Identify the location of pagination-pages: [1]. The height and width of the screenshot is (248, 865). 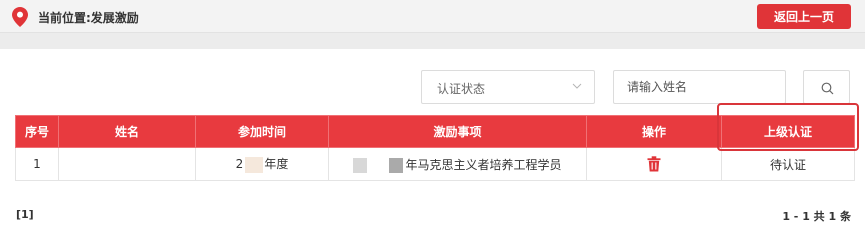
(25, 214).